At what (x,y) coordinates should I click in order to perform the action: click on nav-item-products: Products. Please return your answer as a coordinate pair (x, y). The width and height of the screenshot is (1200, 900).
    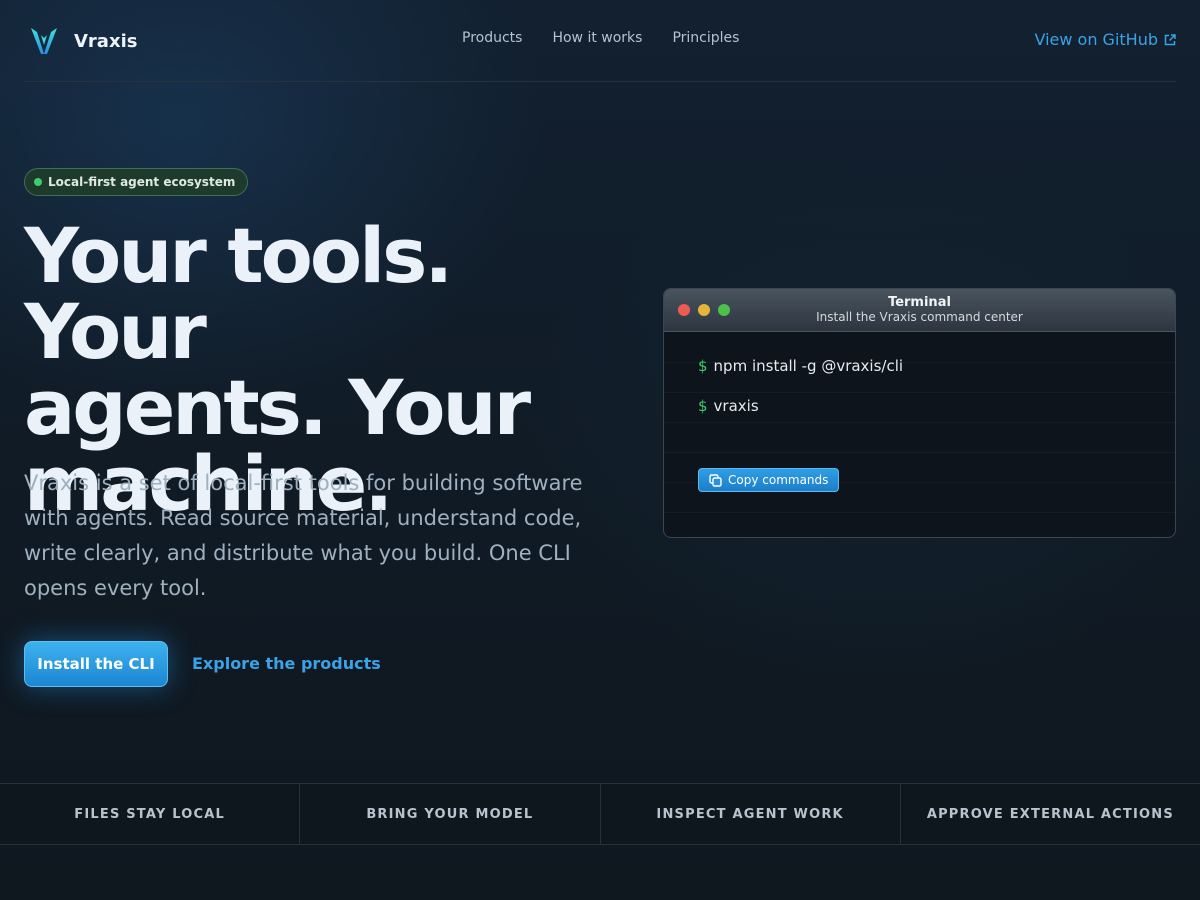
    Looking at the image, I should click on (492, 38).